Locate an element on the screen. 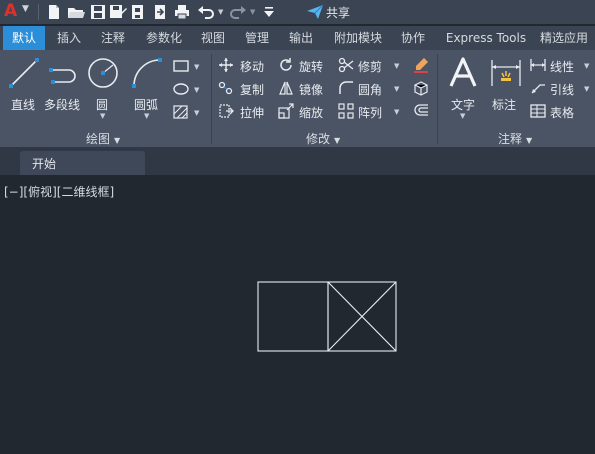 This screenshot has height=454, width=595. circle-button: 圆 ▼ is located at coordinates (104, 87).